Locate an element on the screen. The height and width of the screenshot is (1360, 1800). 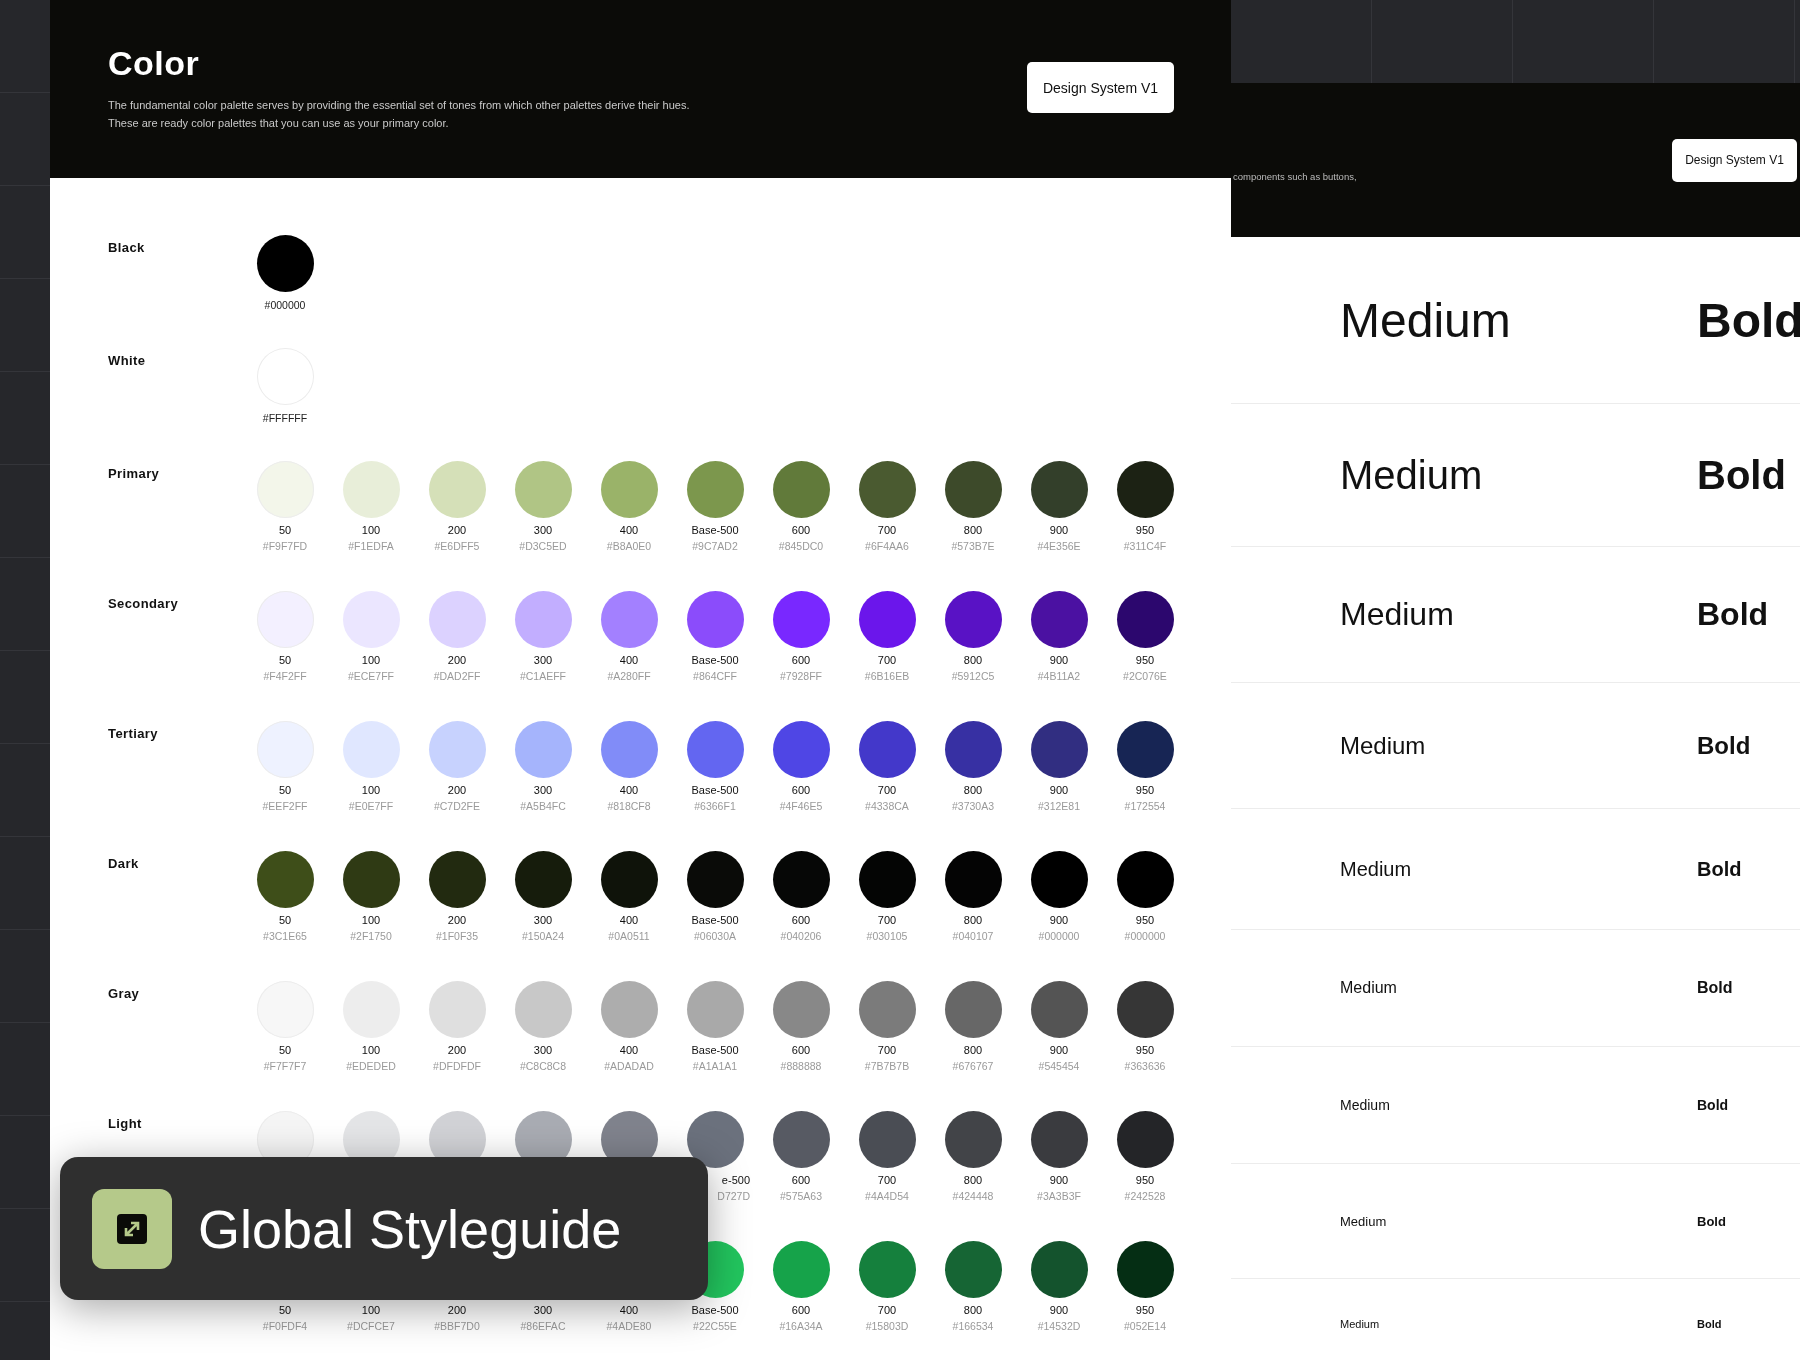
palette-name: Black is located at coordinates (127, 247).